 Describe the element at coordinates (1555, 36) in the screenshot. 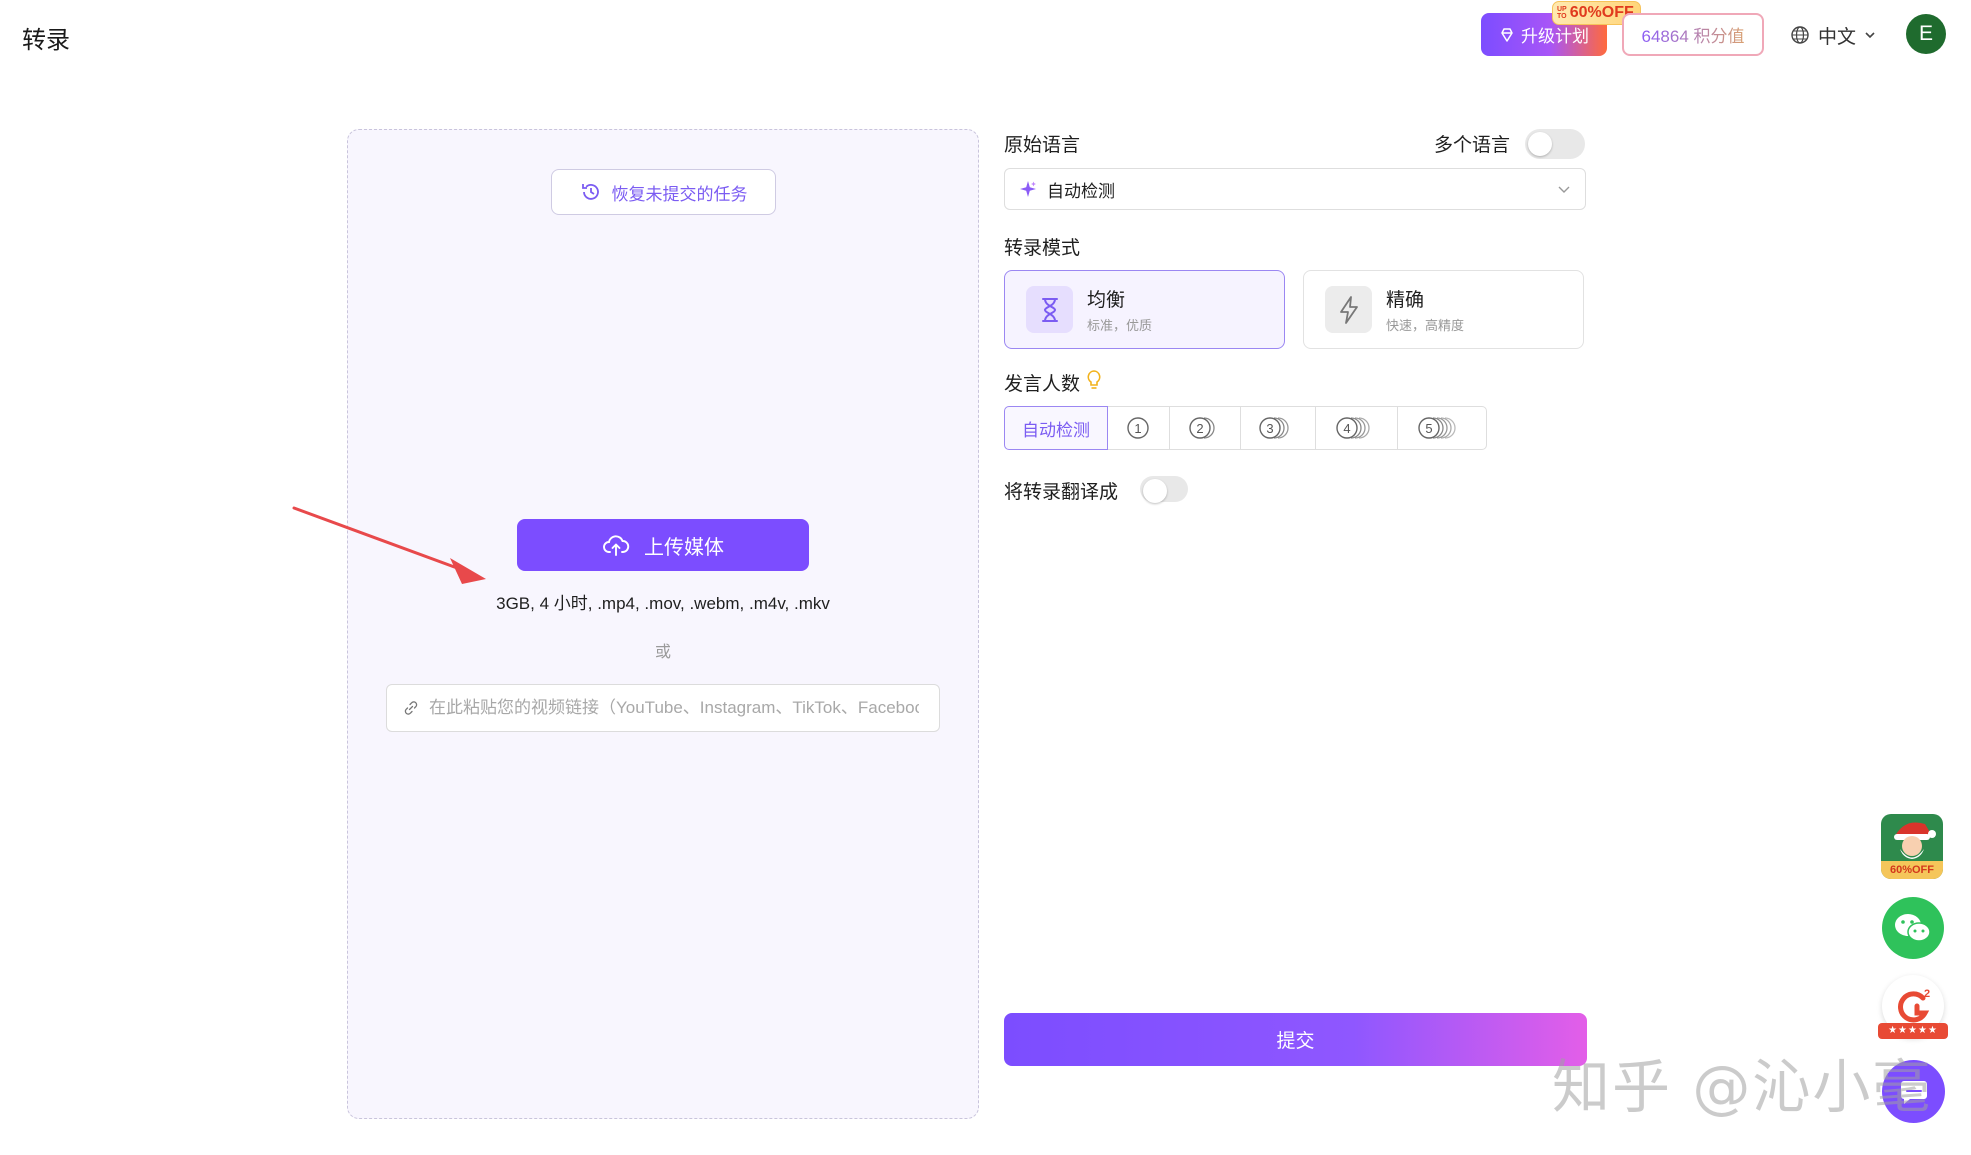

I see `upgrade-plan-label: 升级计划` at that location.